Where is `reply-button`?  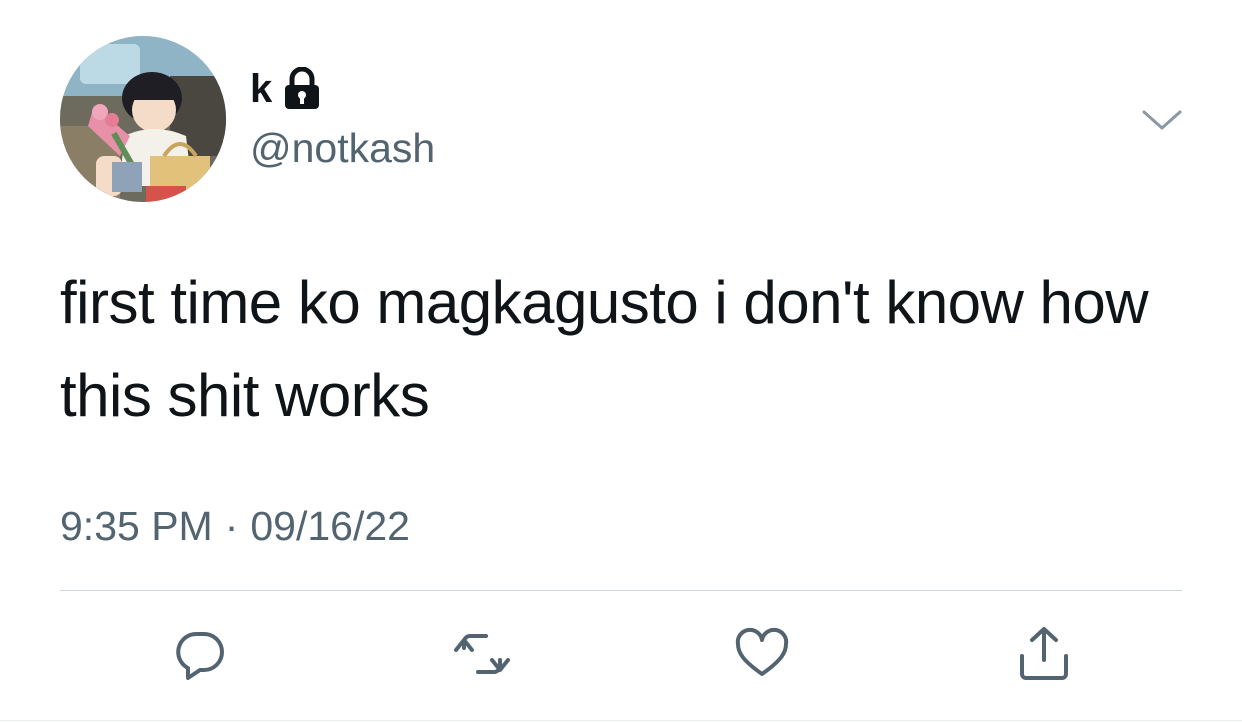
reply-button is located at coordinates (200, 656).